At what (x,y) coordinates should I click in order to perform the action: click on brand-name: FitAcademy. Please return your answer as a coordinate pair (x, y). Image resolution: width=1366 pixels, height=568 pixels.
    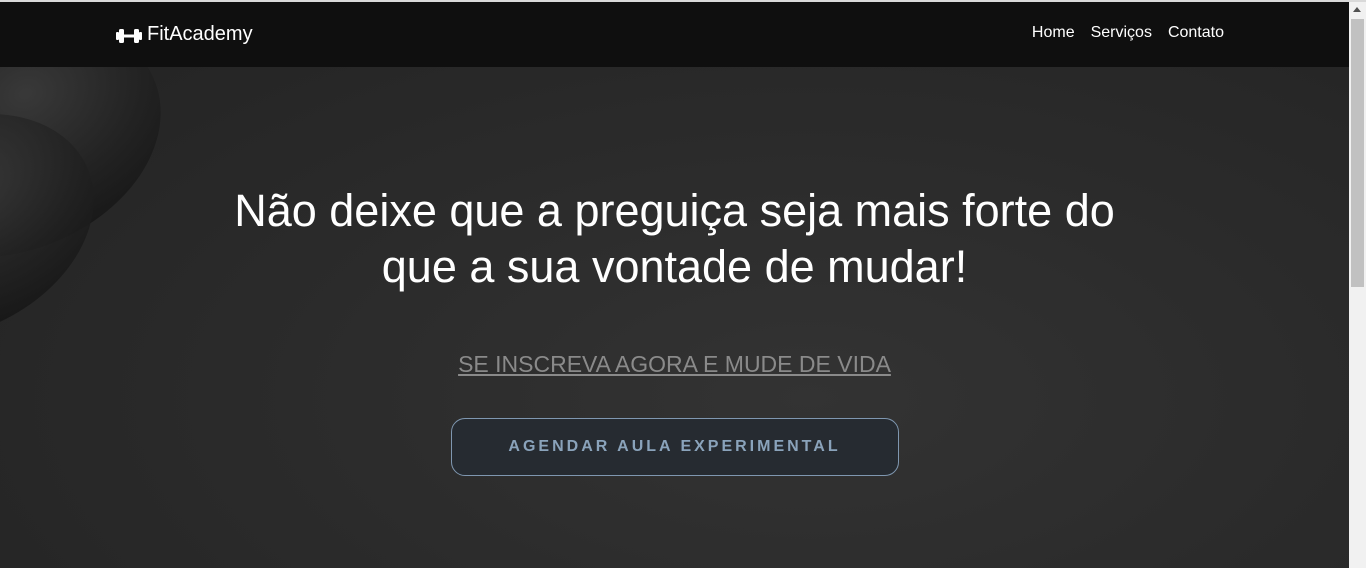
    Looking at the image, I should click on (200, 34).